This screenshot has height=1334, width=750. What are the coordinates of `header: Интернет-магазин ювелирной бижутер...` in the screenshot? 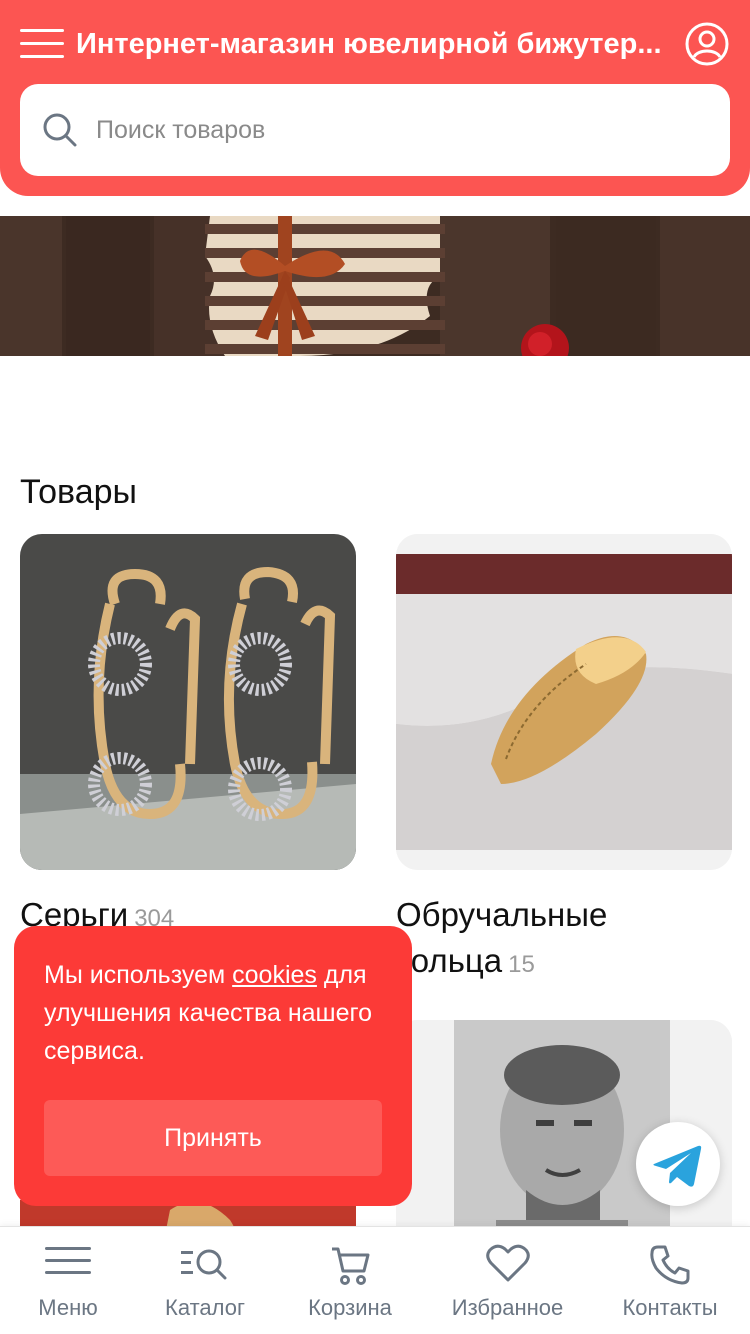 It's located at (375, 98).